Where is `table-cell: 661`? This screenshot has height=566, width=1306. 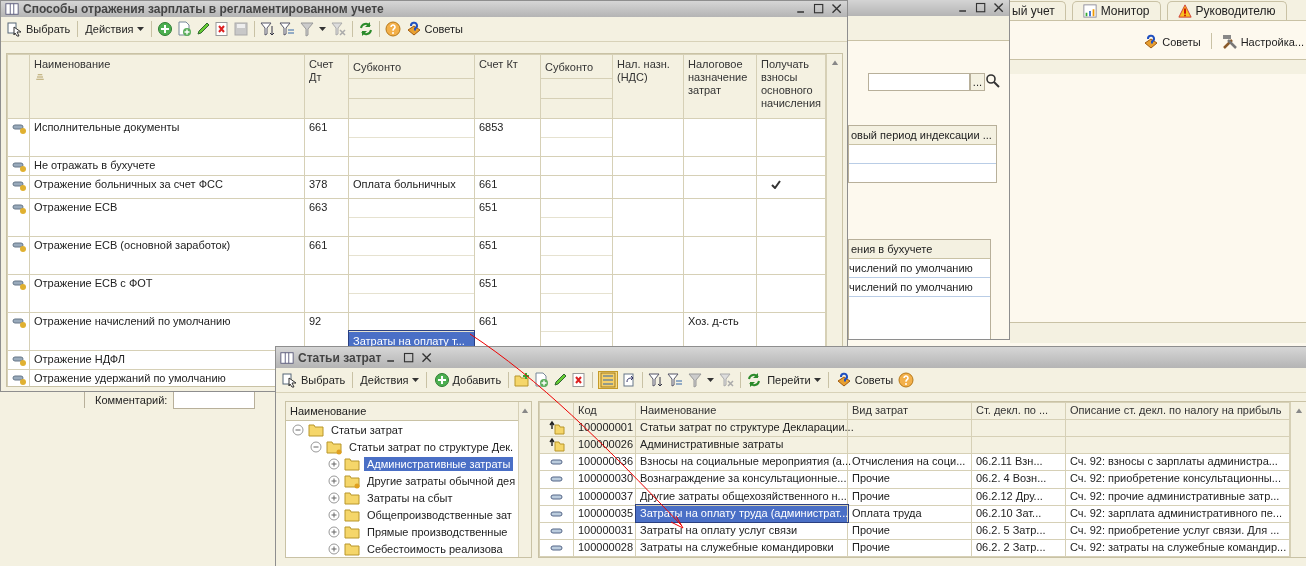 table-cell: 661 is located at coordinates (318, 245).